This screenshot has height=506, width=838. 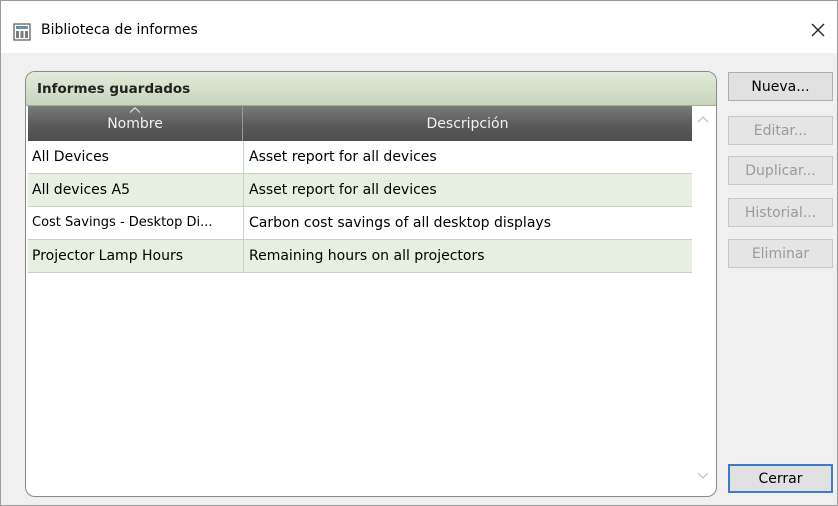 I want to click on vertical-scrollbar, so click(x=703, y=296).